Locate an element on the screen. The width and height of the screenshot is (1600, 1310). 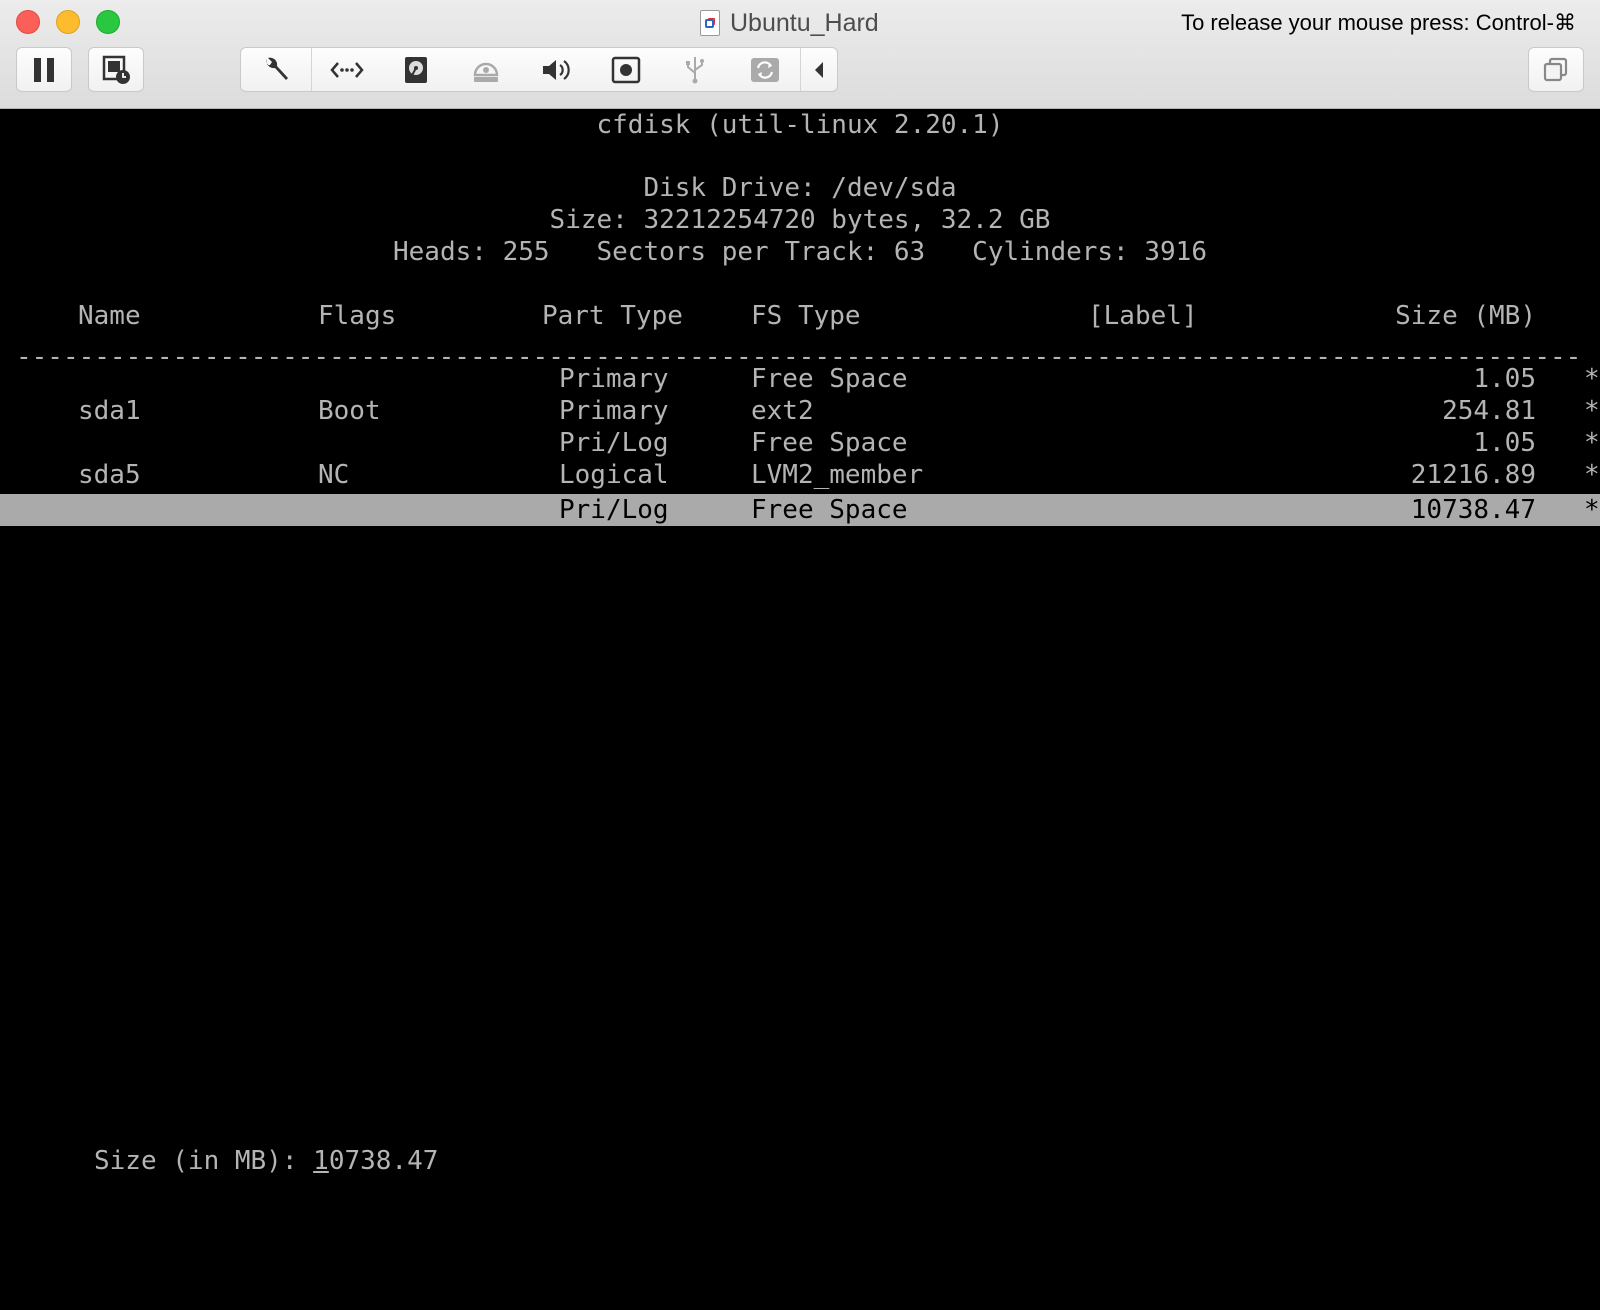
camera-button is located at coordinates (626, 69).